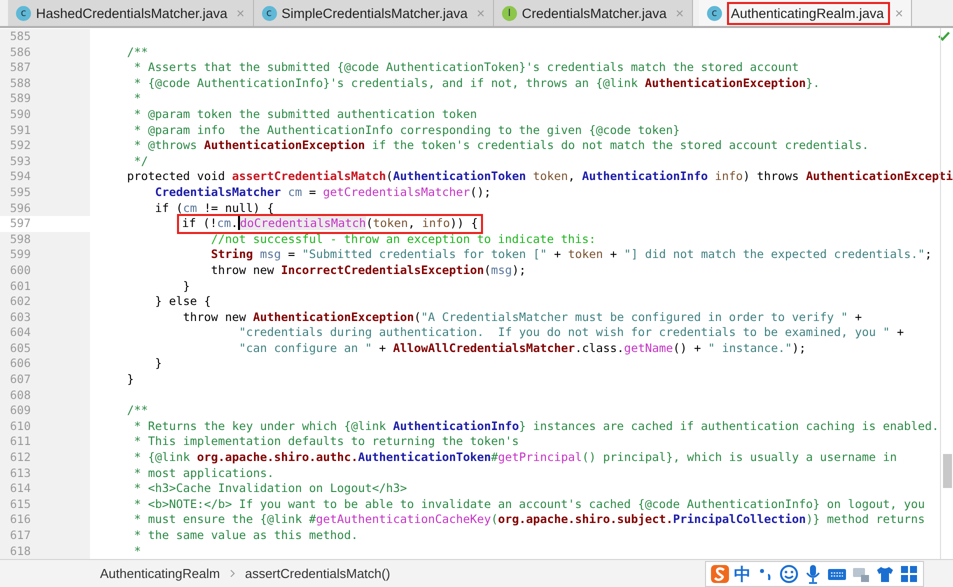 The image size is (953, 587). What do you see at coordinates (45, 536) in the screenshot?
I see `line-number: 617` at bounding box center [45, 536].